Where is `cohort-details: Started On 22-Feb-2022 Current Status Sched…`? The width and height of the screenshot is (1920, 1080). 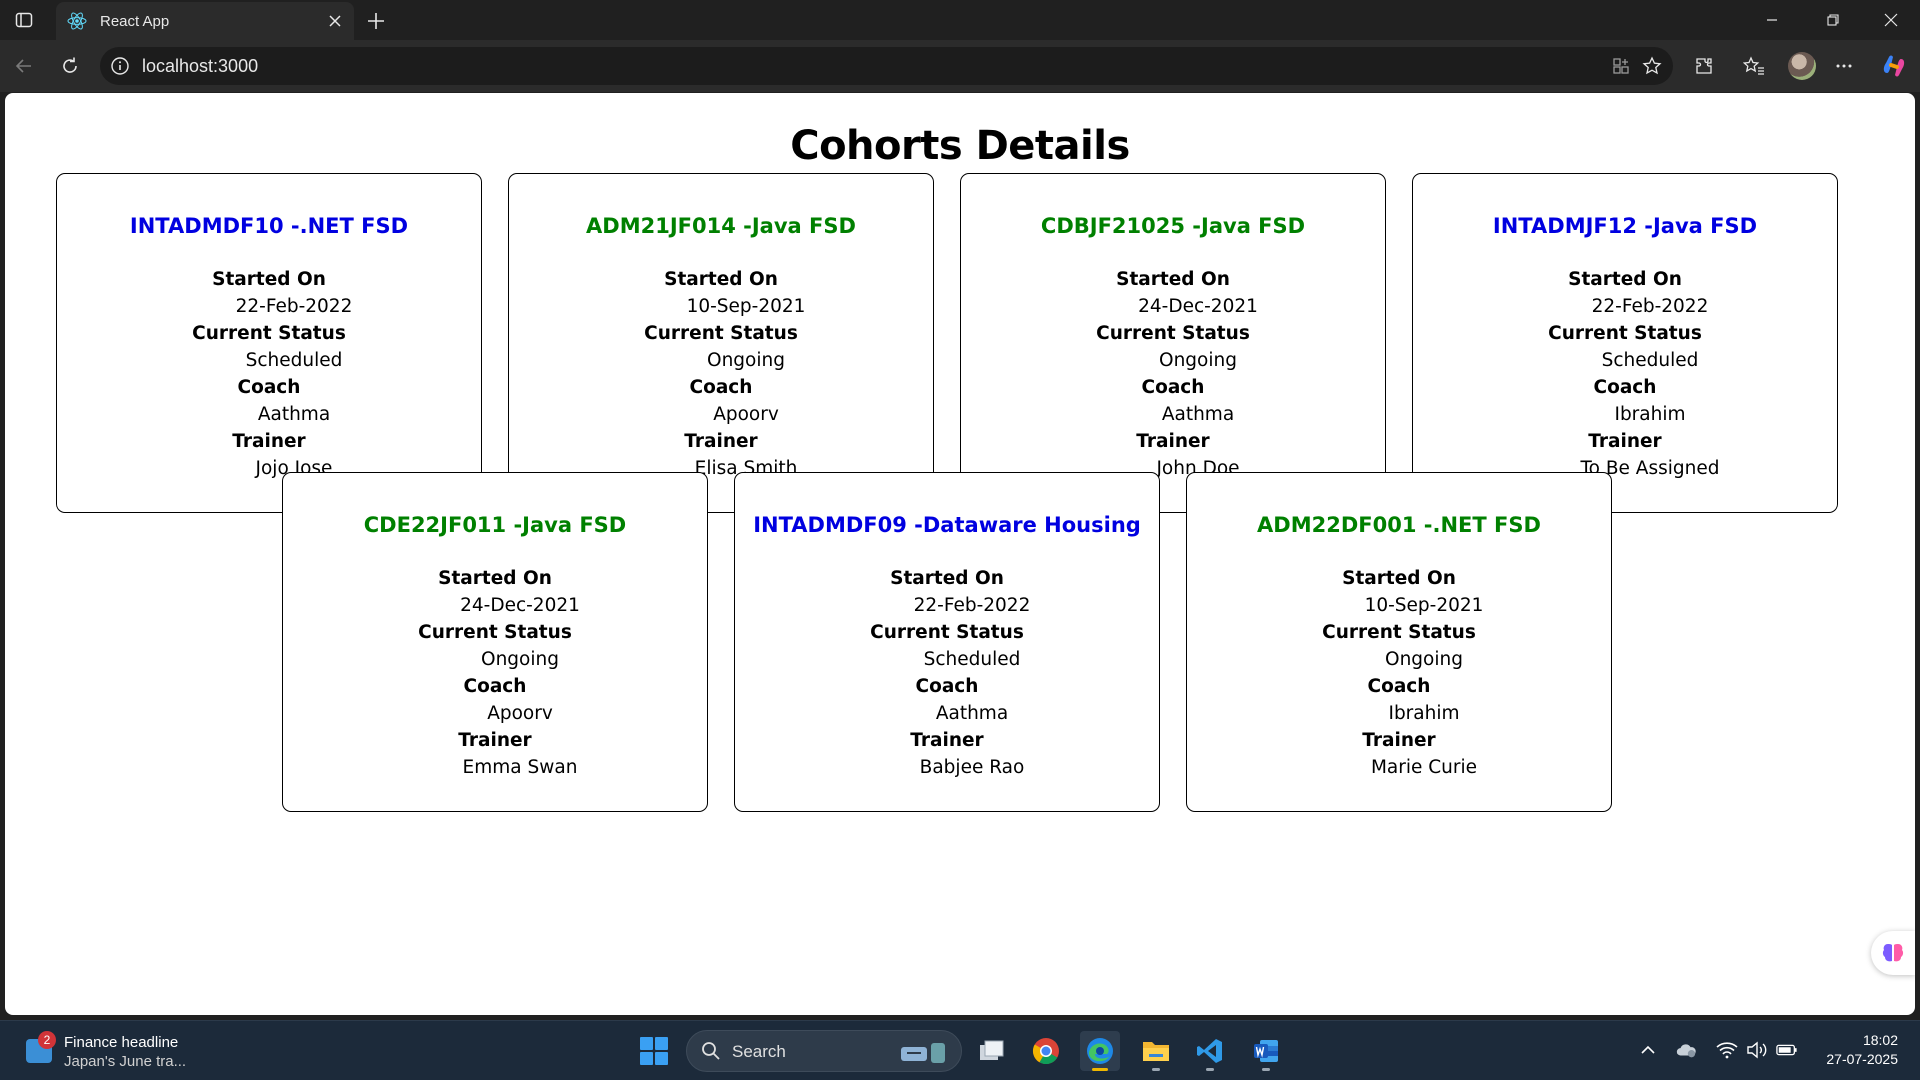
cohort-details: Started On 22-Feb-2022 Current Status Sched… is located at coordinates (947, 673).